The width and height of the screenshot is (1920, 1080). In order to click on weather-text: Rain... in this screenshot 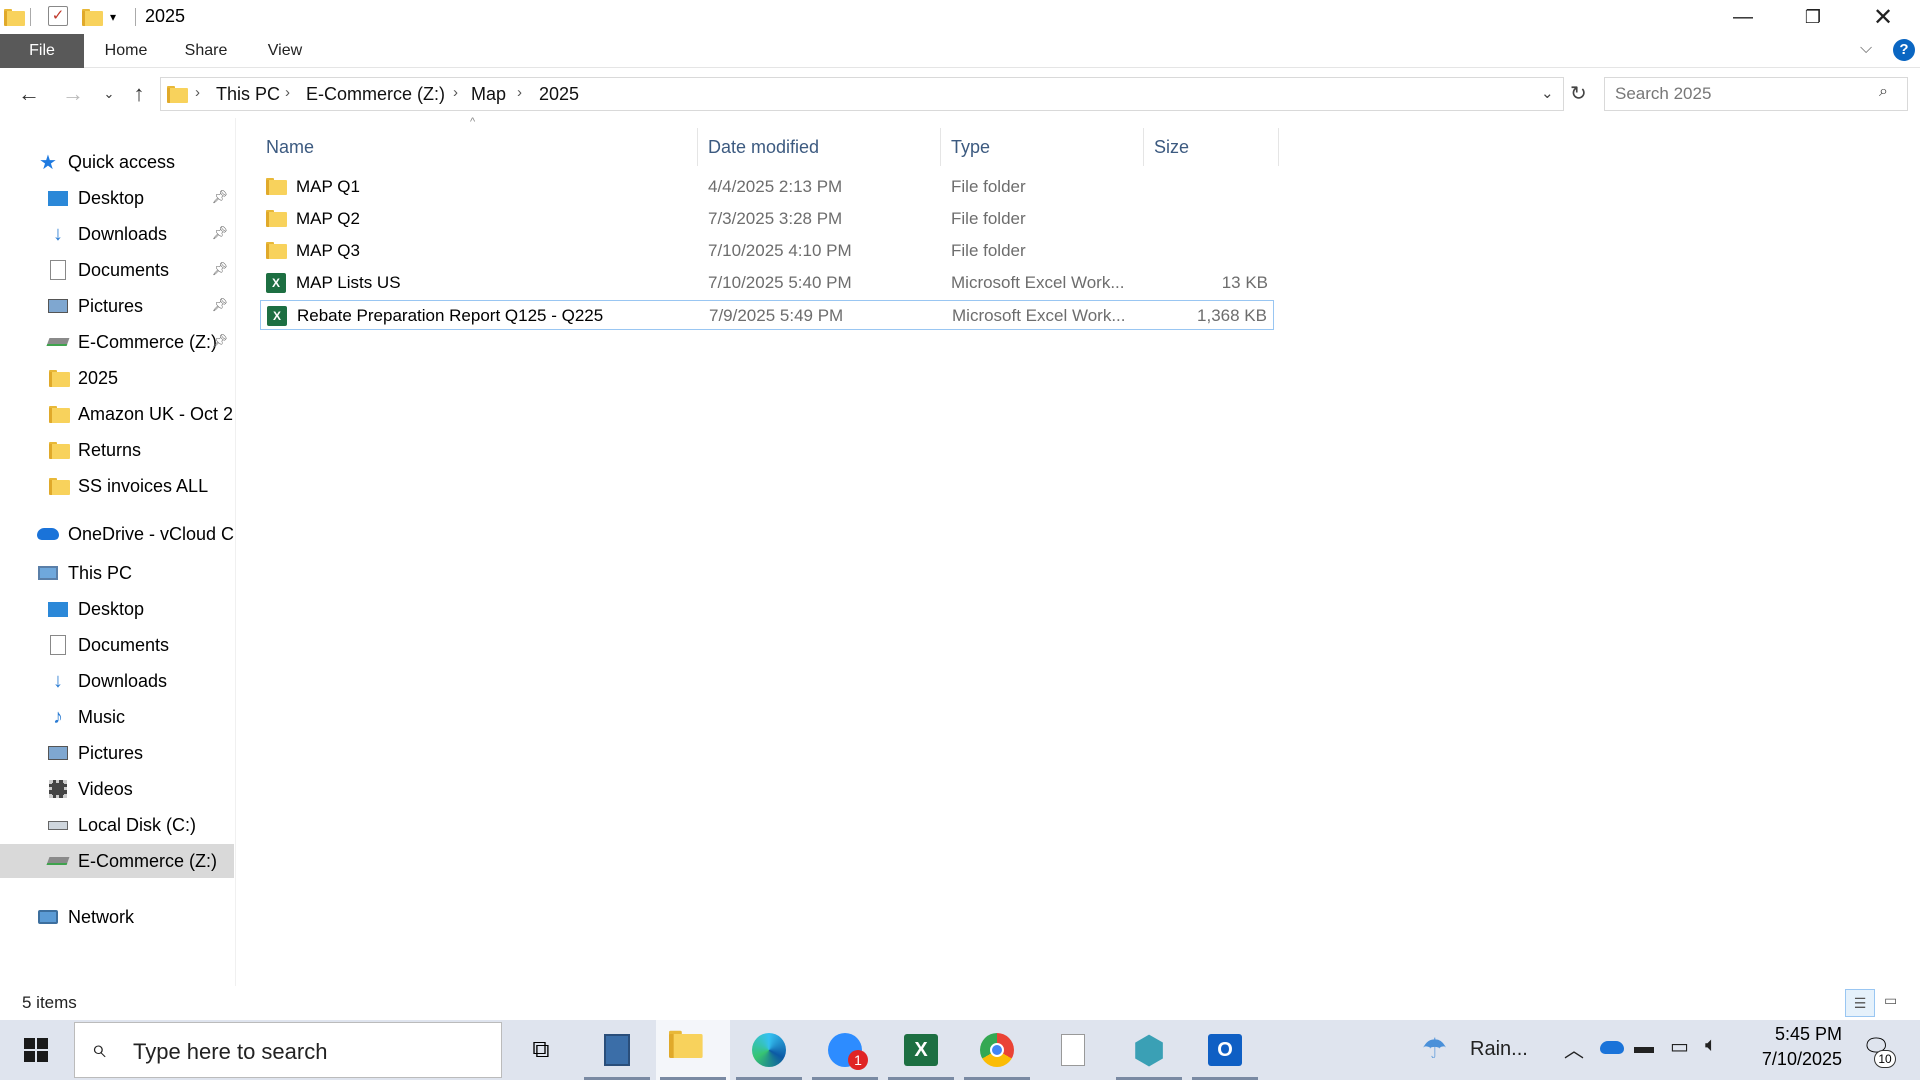, I will do `click(1499, 1049)`.